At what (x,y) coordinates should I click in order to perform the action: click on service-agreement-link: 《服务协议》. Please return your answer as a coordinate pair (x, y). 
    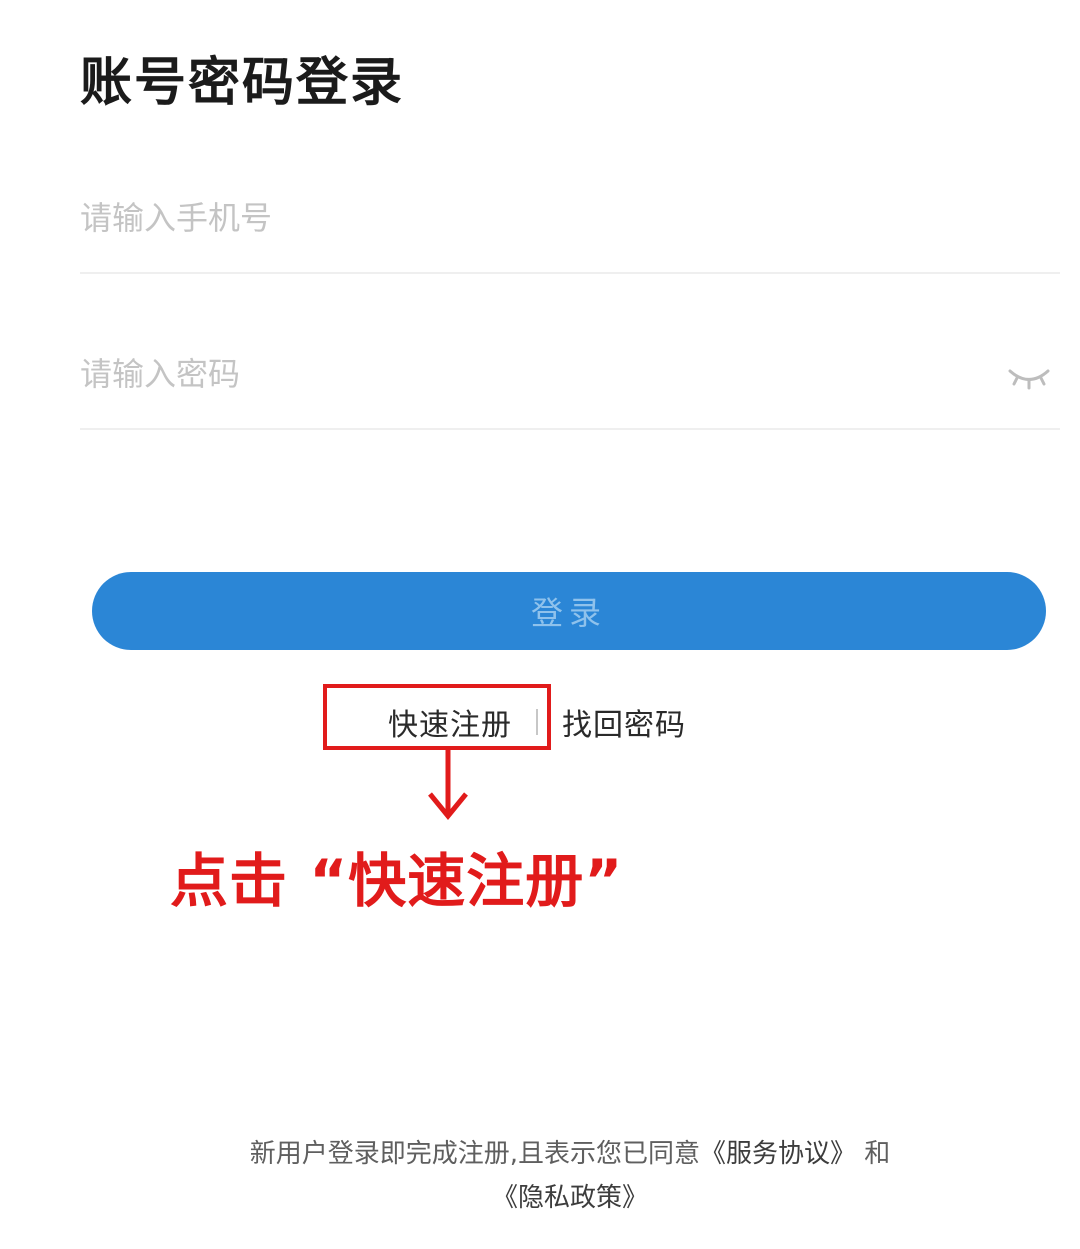
    Looking at the image, I should click on (778, 1154).